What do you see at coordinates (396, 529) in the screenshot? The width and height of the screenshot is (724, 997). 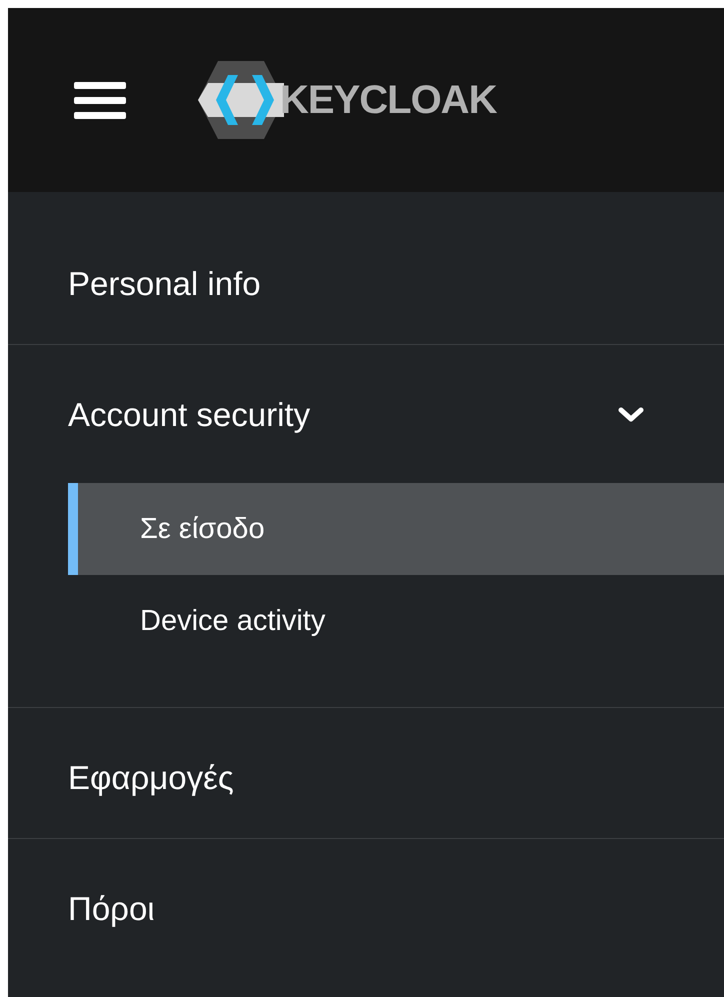 I see `nav-subitem: Σε είσοδο` at bounding box center [396, 529].